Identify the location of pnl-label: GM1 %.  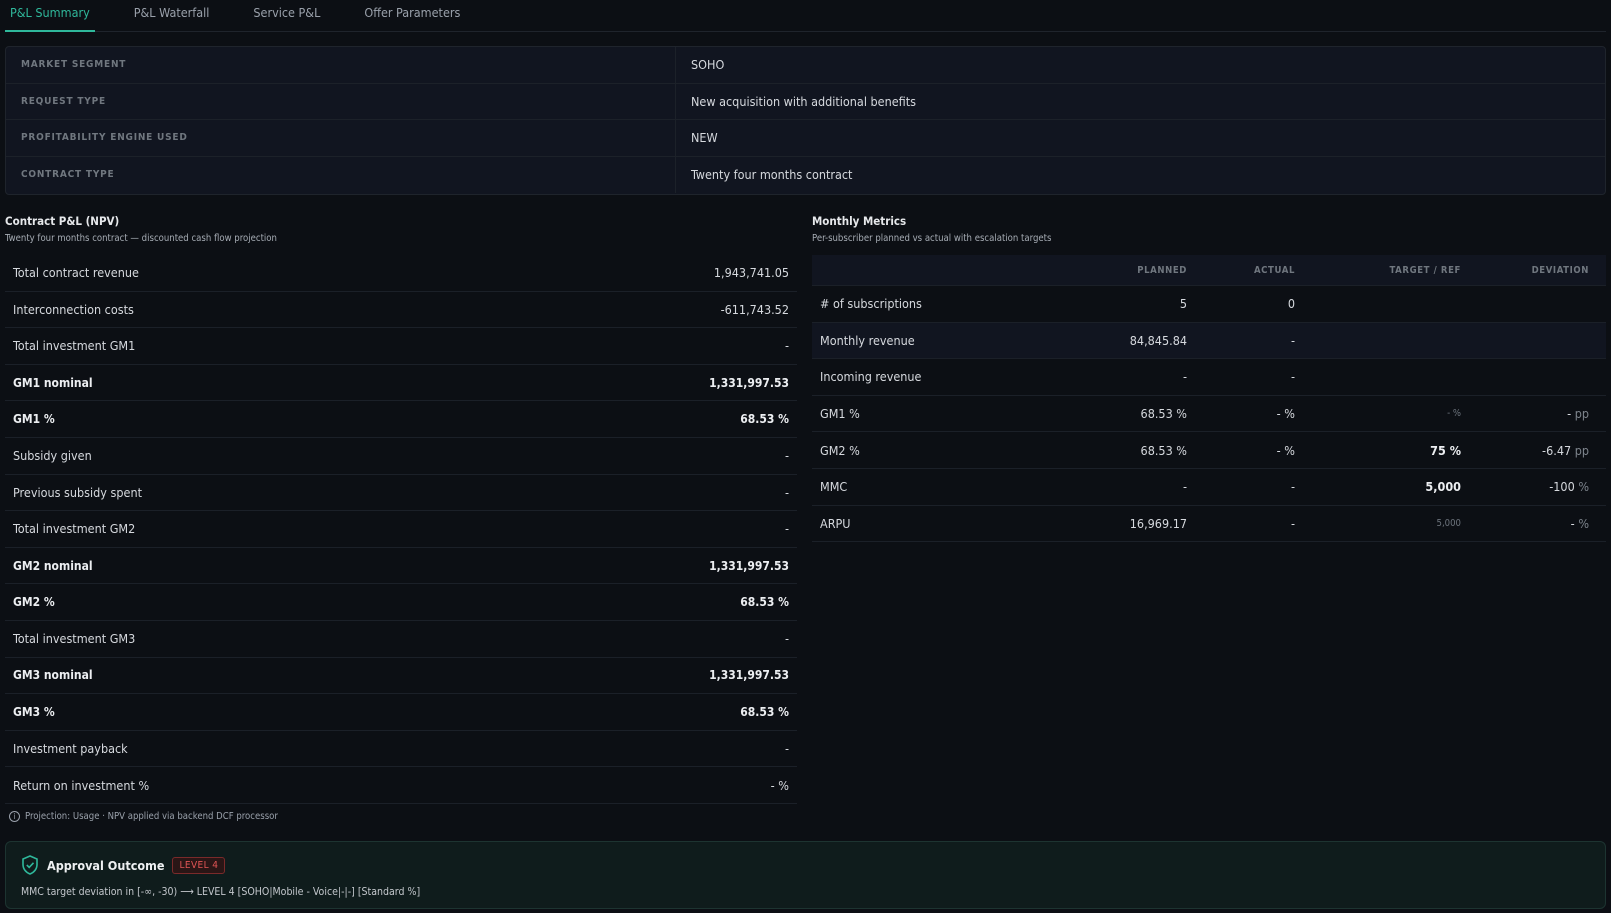
(34, 419).